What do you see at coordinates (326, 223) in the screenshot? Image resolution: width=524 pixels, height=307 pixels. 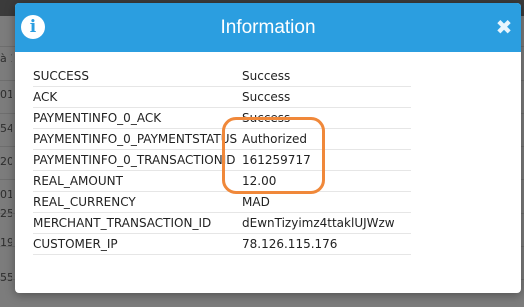 I see `row-value: dEwnTizyimz4ttaklUJWzw` at bounding box center [326, 223].